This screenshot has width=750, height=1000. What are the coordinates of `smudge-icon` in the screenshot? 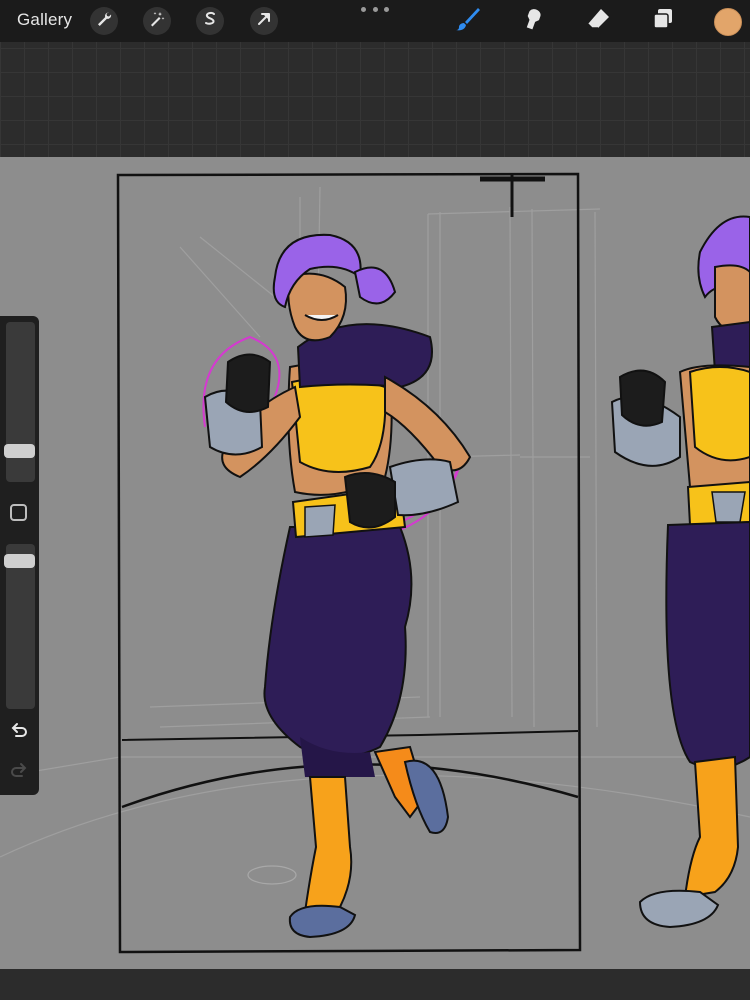 It's located at (533, 21).